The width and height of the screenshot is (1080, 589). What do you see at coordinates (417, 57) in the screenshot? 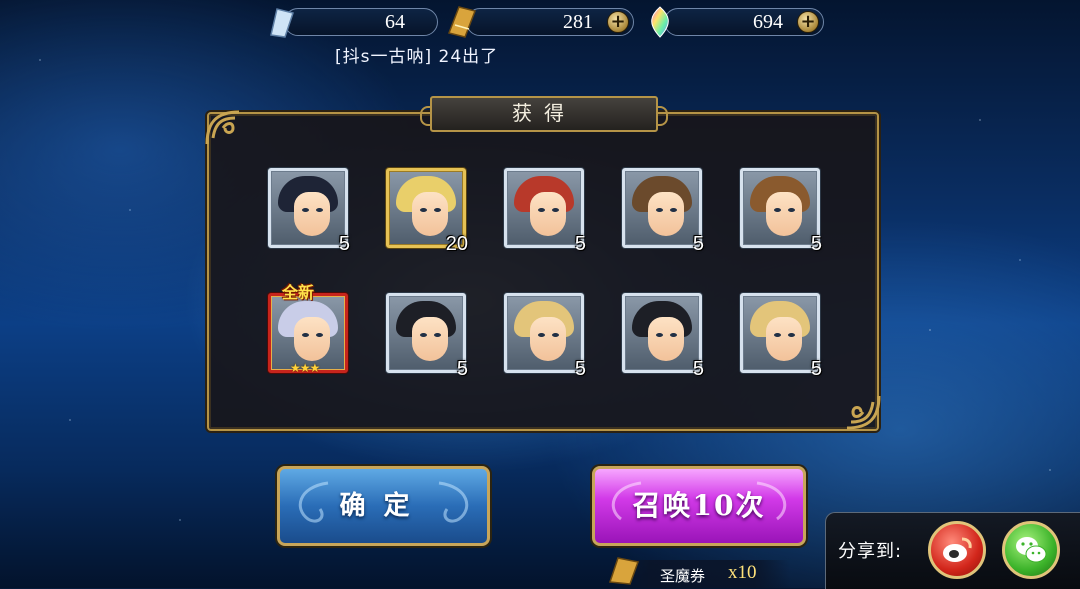
I see `scrolling-announcement: [抖s一古呐] 24出了` at bounding box center [417, 57].